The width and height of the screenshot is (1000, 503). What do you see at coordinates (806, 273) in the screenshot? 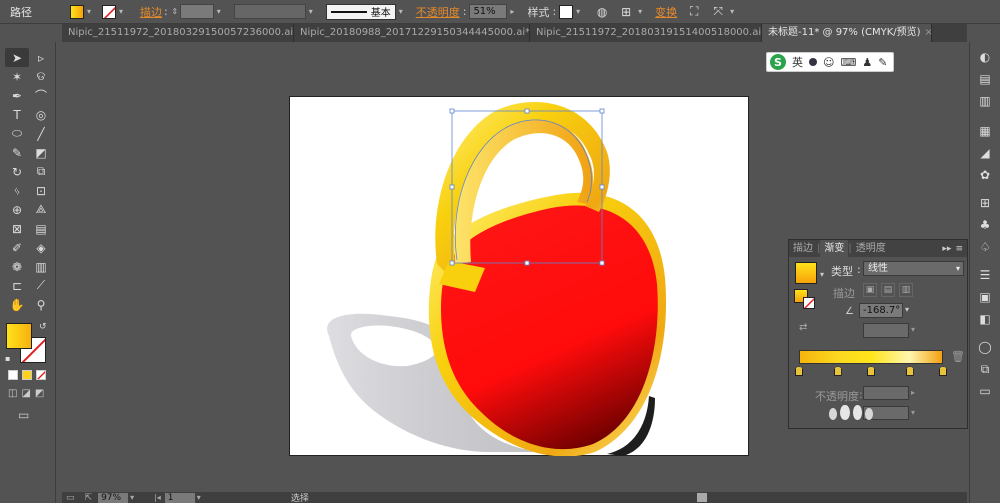
I see `gradient-preview-swatch` at bounding box center [806, 273].